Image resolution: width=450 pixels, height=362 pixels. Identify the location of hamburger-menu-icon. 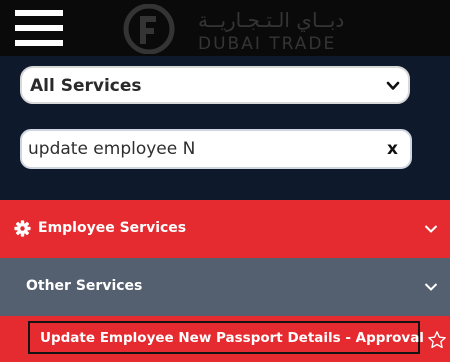
(39, 29).